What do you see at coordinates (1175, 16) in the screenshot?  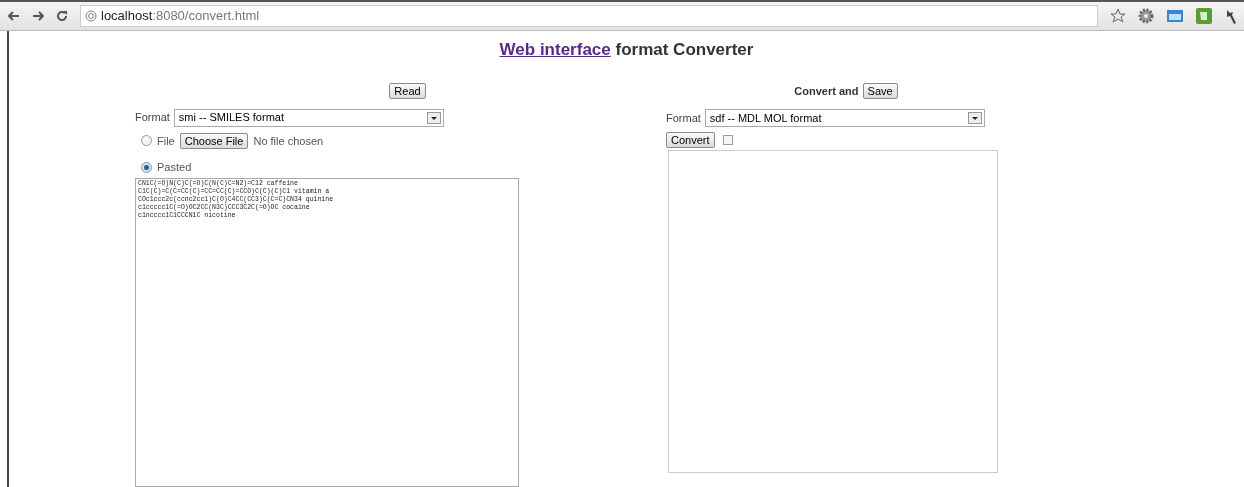 I see `window-icon` at bounding box center [1175, 16].